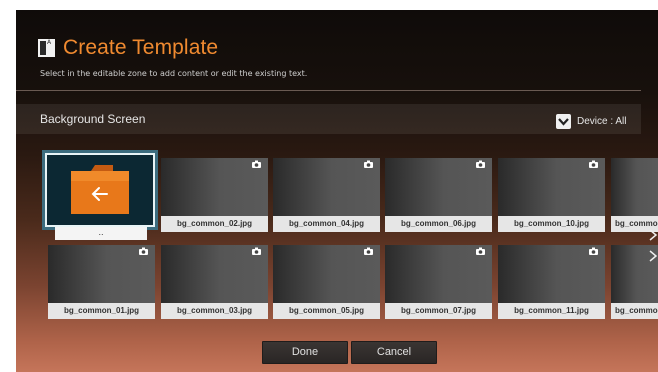 The image size is (658, 372). What do you see at coordinates (438, 311) in the screenshot?
I see `thumbnail-label: bg_common_07.jpg` at bounding box center [438, 311].